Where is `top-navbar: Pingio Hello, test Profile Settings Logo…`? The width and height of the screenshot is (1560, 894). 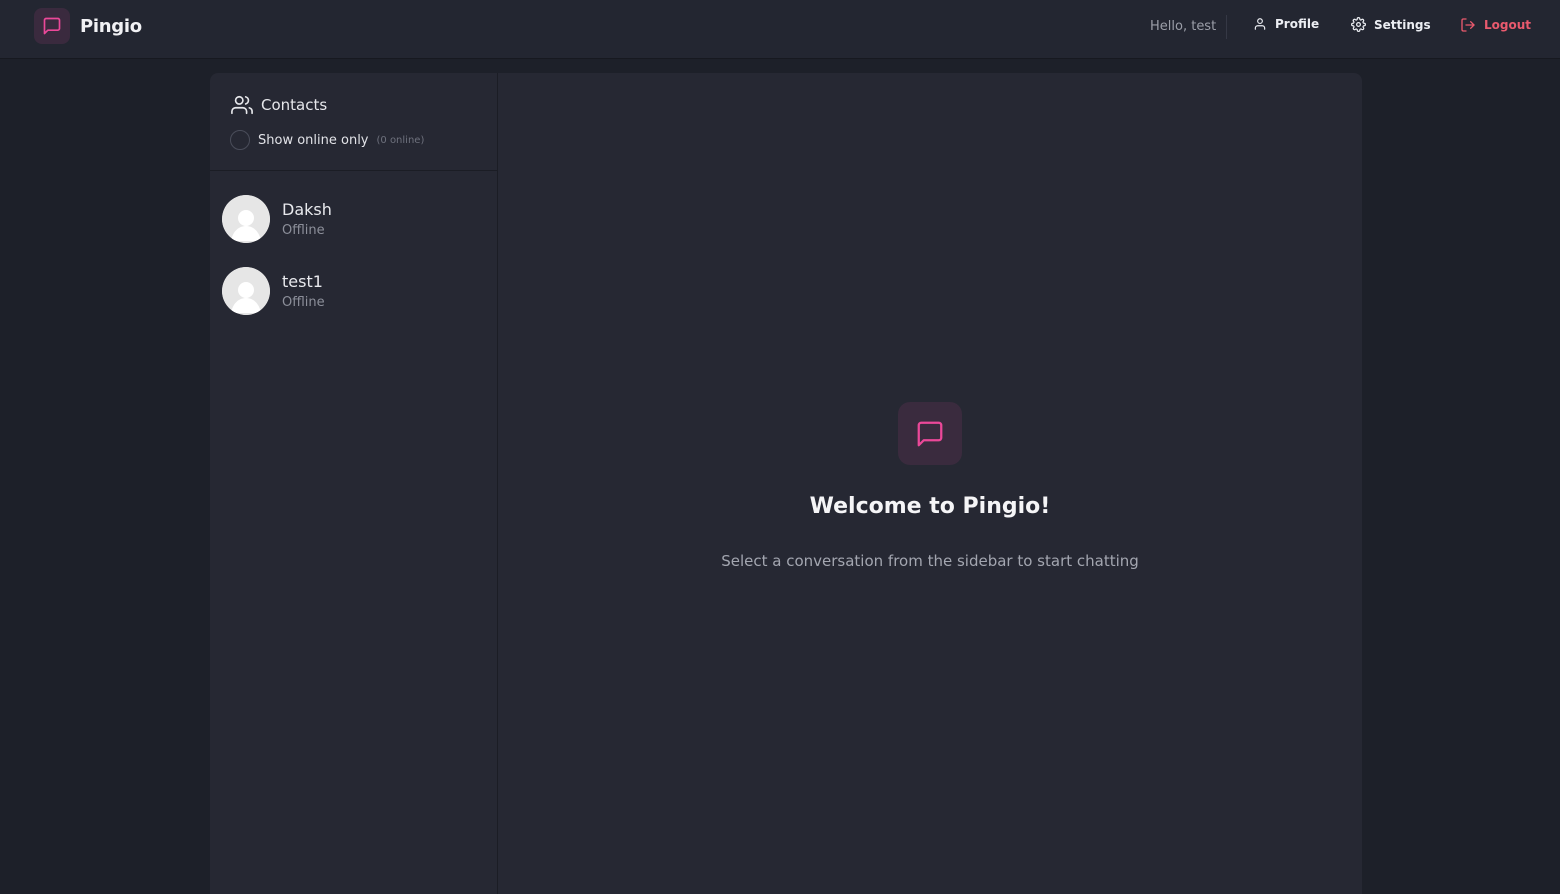
top-navbar: Pingio Hello, test Profile Settings Logo… is located at coordinates (780, 29).